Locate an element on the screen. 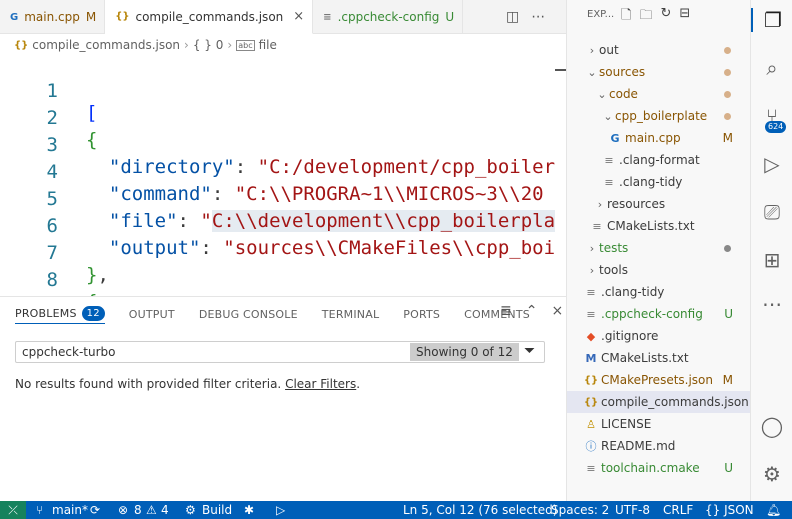  tree-folder-out: › out is located at coordinates (659, 50).